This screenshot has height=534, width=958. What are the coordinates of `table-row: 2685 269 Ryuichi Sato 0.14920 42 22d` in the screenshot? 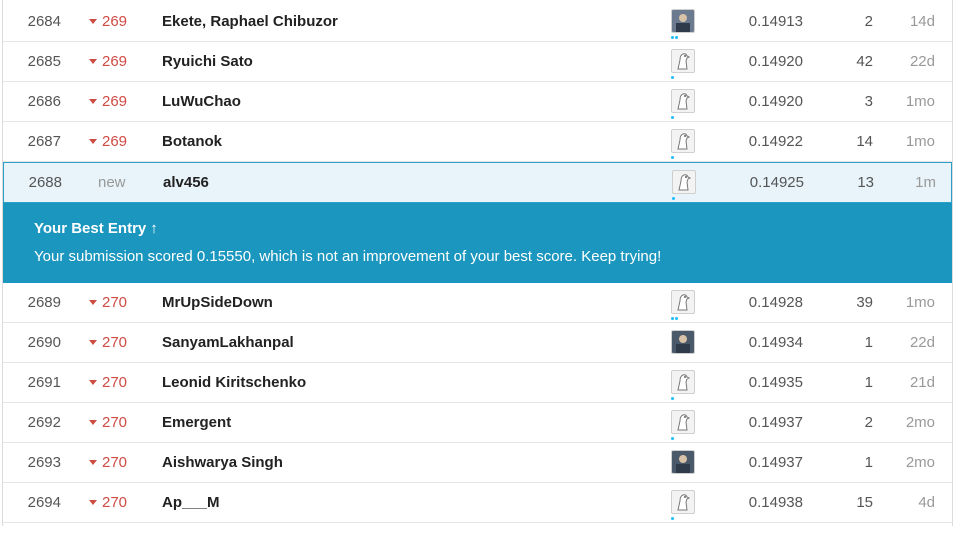 It's located at (477, 62).